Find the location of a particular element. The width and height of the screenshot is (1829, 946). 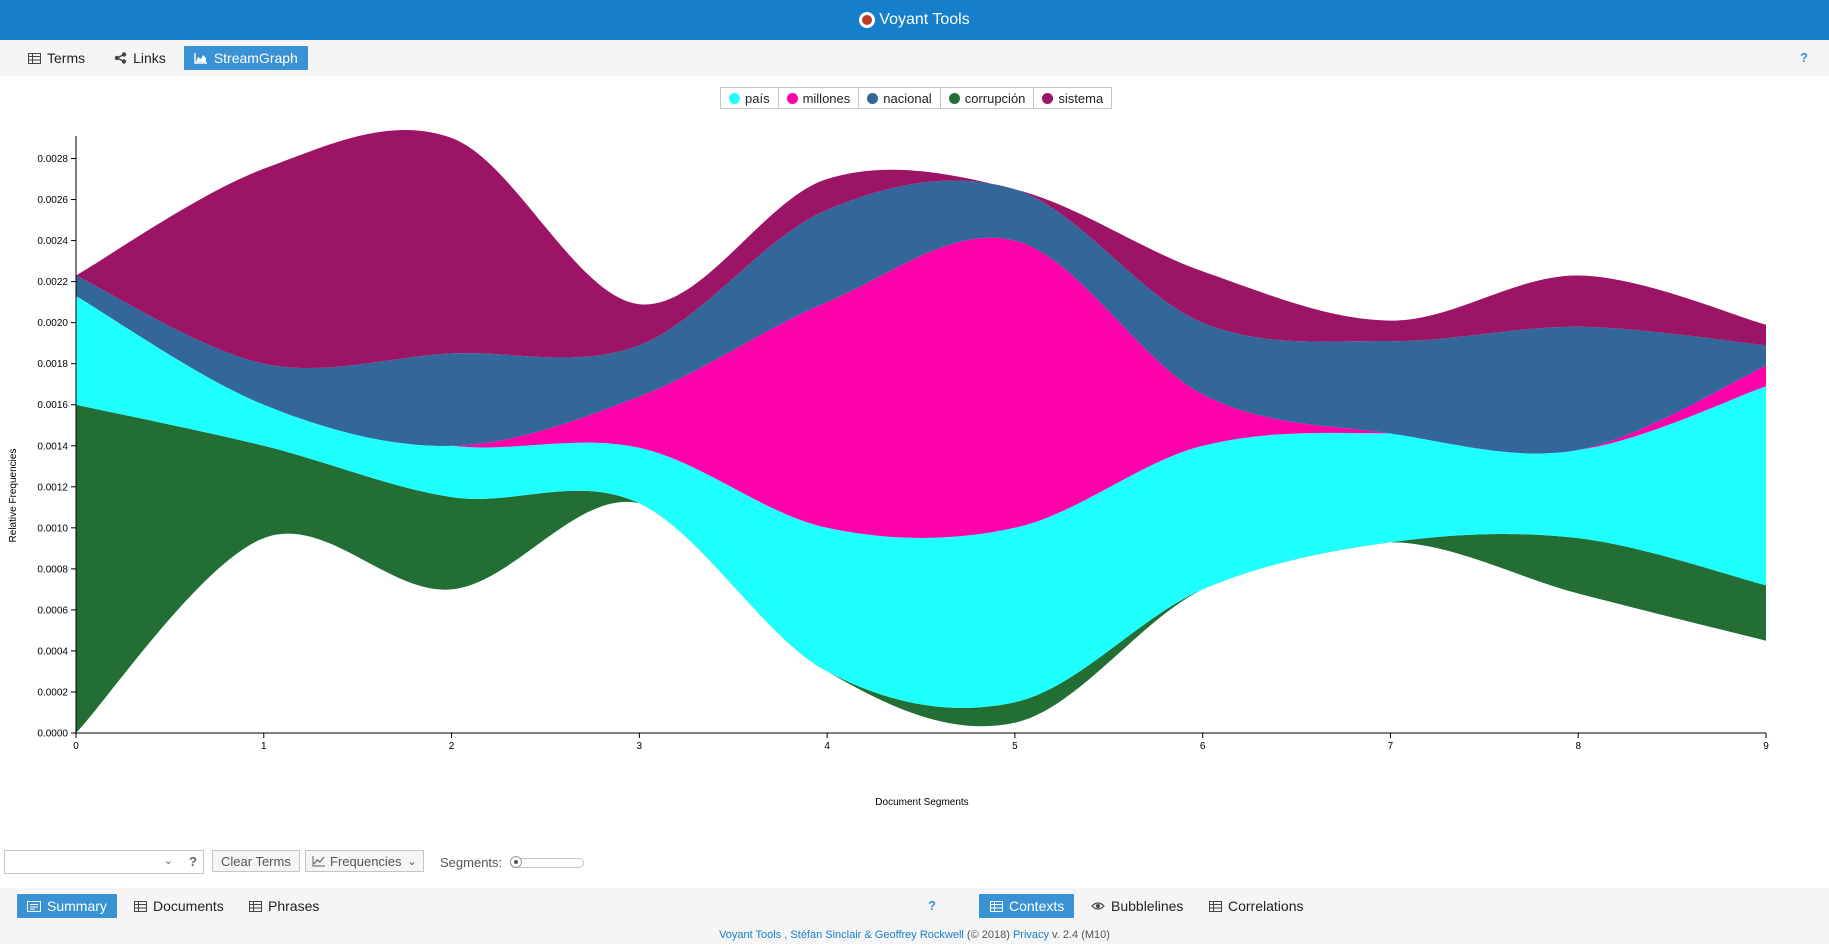

term-select-combobox: ⌄ ? is located at coordinates (104, 862).